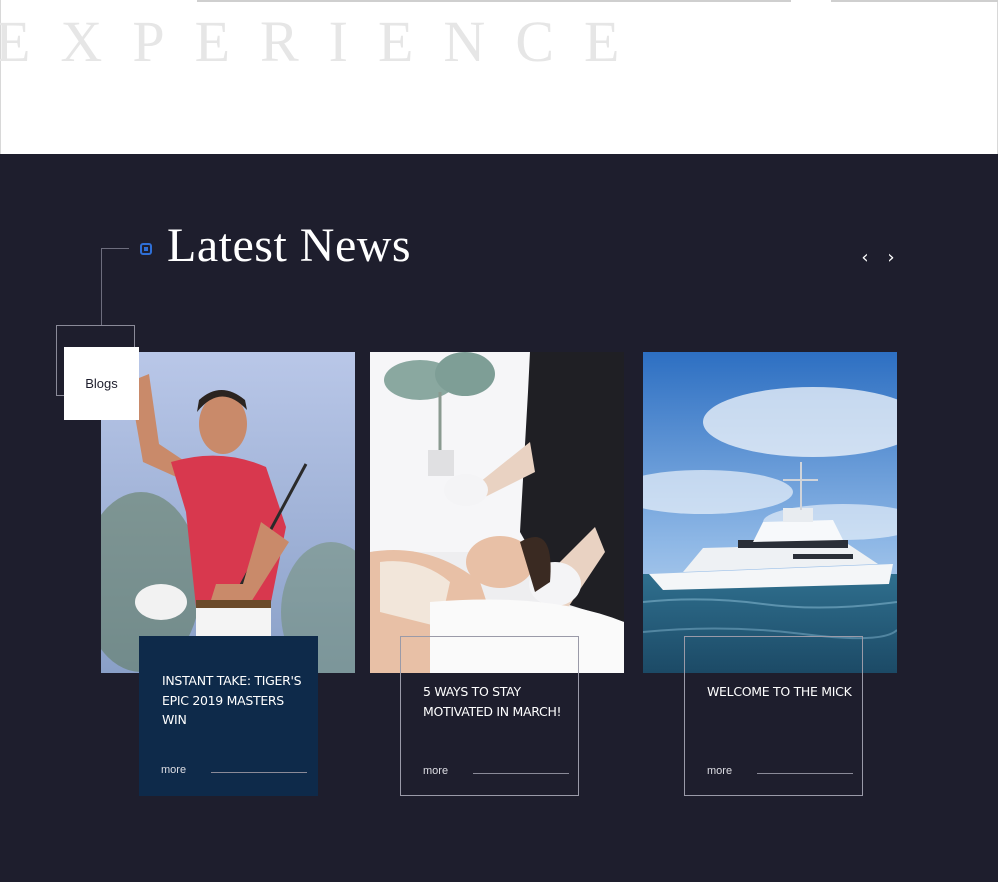 This screenshot has width=998, height=882. I want to click on title-bullet-icon, so click(146, 249).